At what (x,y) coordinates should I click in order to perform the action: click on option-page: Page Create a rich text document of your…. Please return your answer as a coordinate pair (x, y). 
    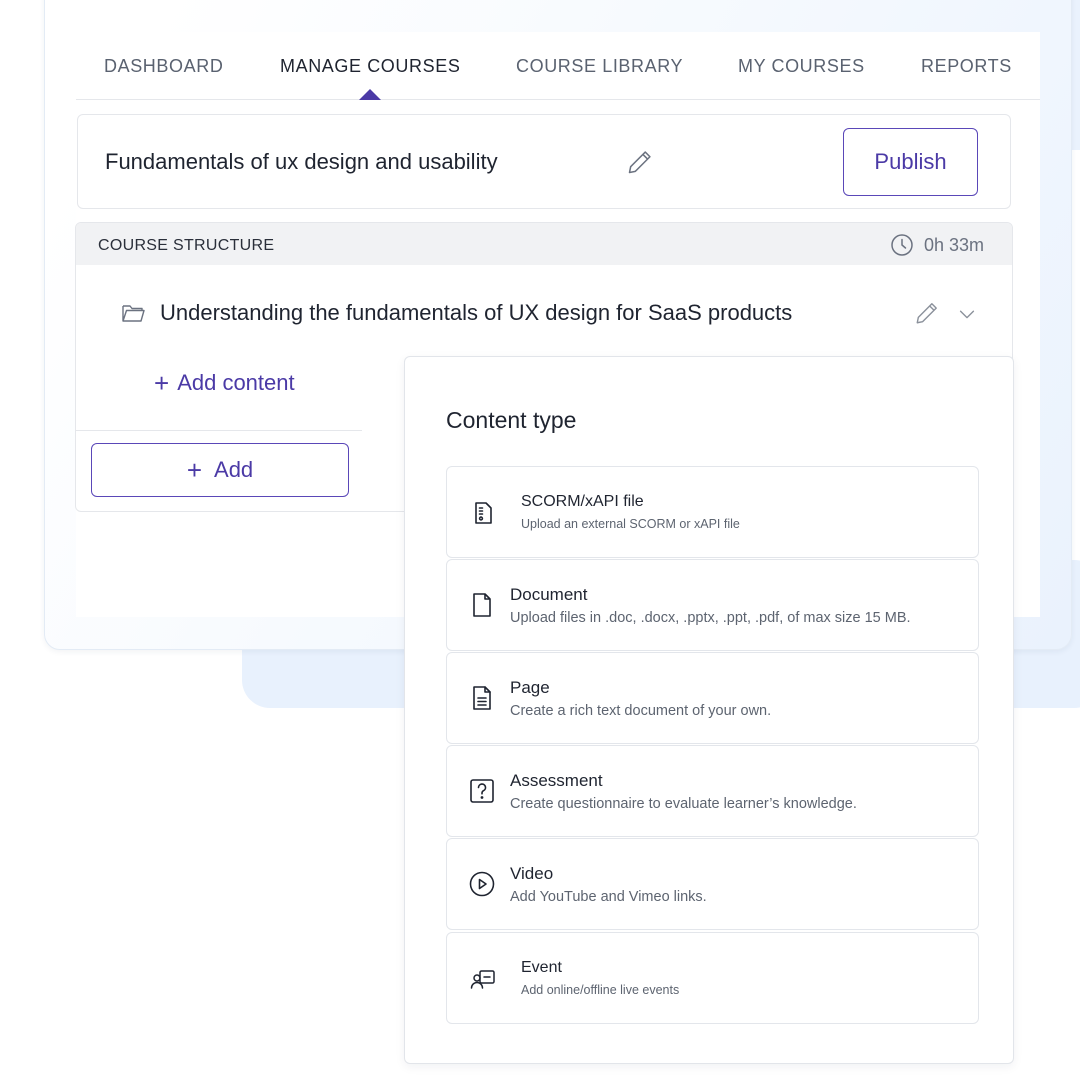
    Looking at the image, I should click on (712, 698).